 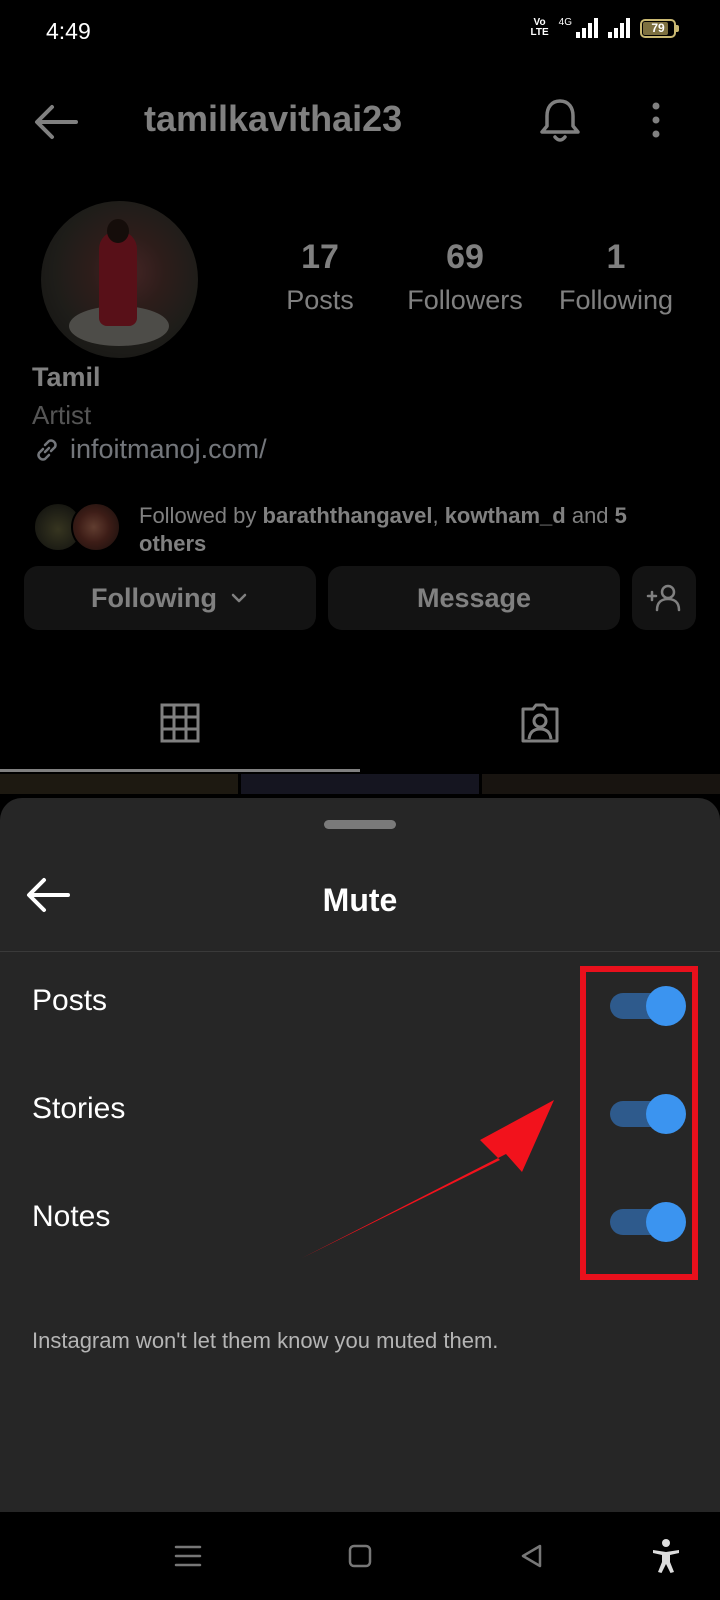 What do you see at coordinates (465, 300) in the screenshot?
I see `stat-label: Followers` at bounding box center [465, 300].